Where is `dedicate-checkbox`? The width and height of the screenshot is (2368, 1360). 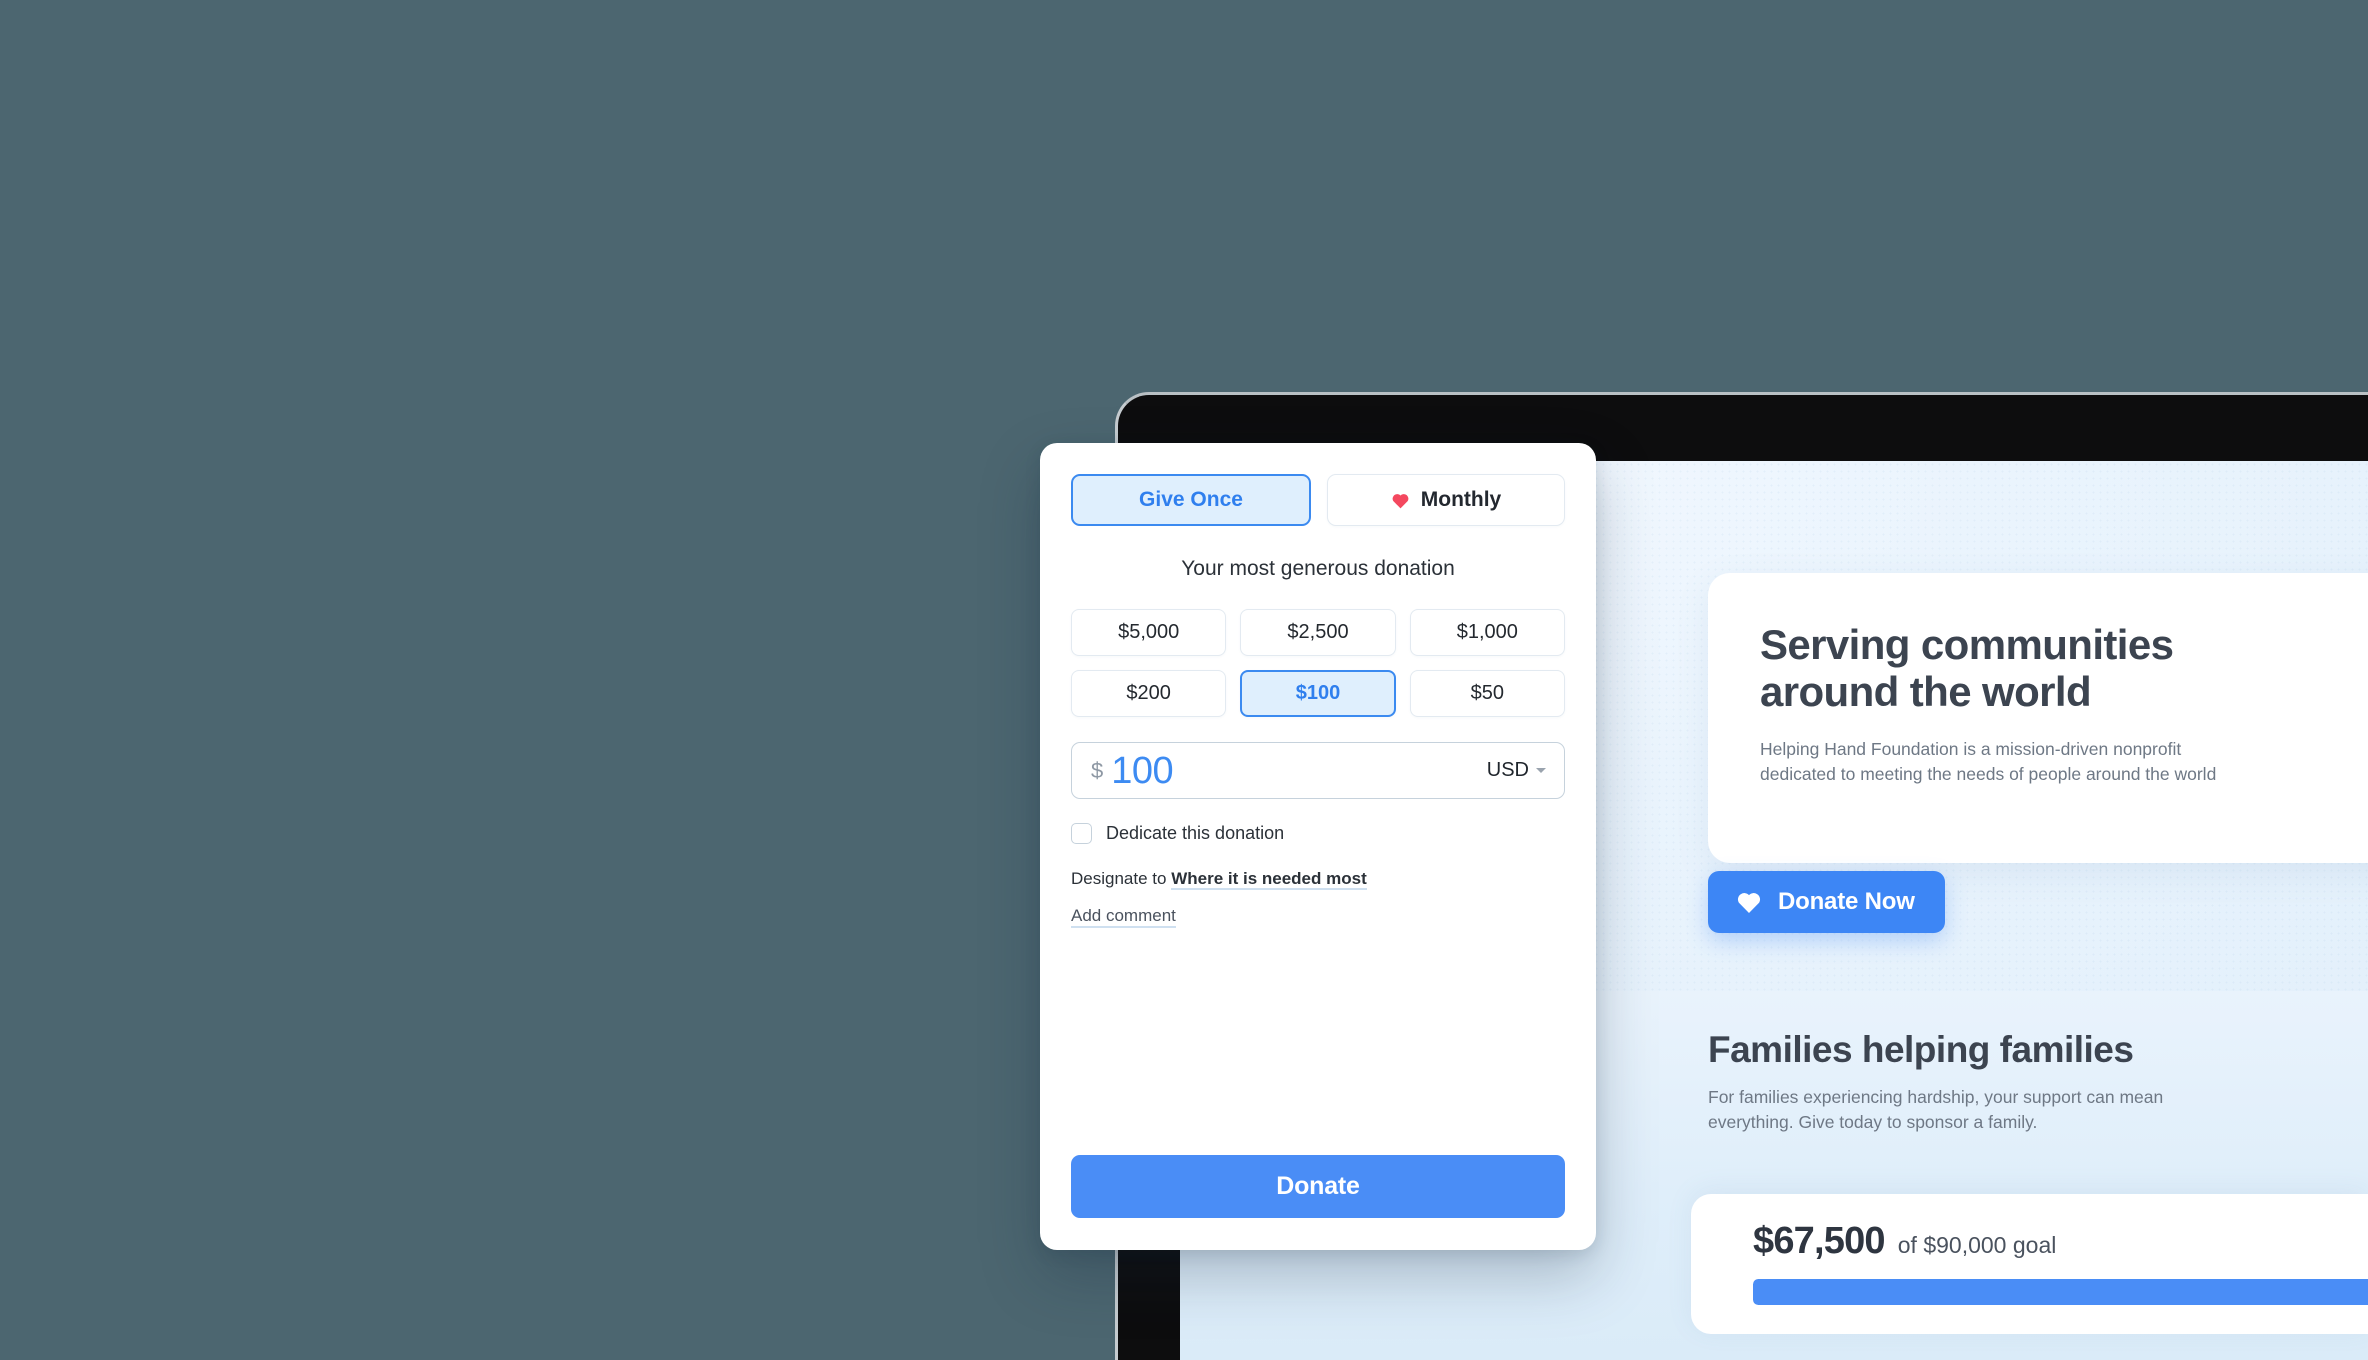
dedicate-checkbox is located at coordinates (1081, 833).